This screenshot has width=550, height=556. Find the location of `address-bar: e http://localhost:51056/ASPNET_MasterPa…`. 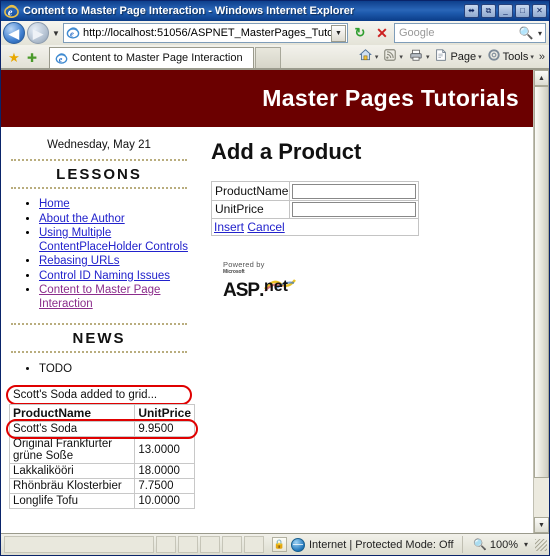

address-bar: e http://localhost:51056/ASPNET_MasterPa… is located at coordinates (205, 33).